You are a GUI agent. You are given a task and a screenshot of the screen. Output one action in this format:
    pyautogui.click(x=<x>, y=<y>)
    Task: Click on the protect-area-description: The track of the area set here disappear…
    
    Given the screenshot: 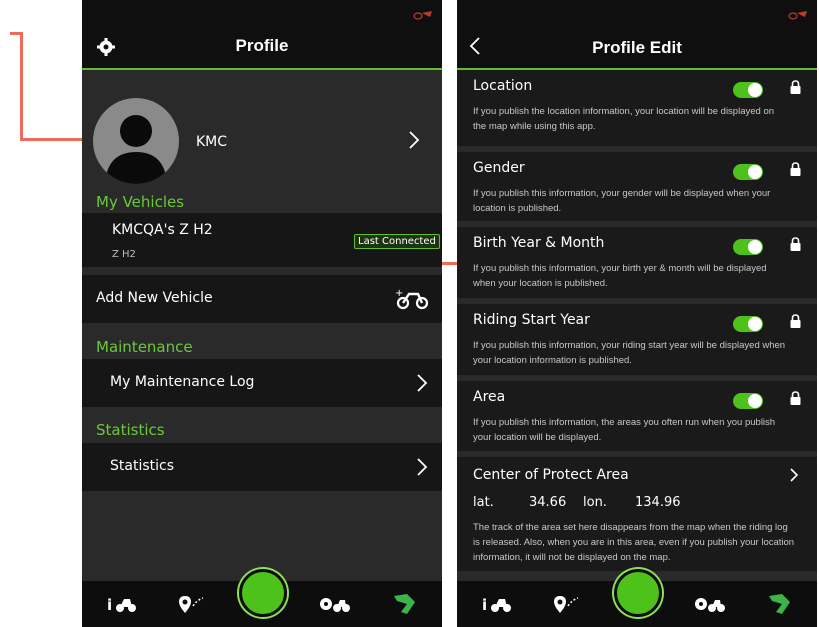 What is the action you would take?
    pyautogui.click(x=634, y=542)
    